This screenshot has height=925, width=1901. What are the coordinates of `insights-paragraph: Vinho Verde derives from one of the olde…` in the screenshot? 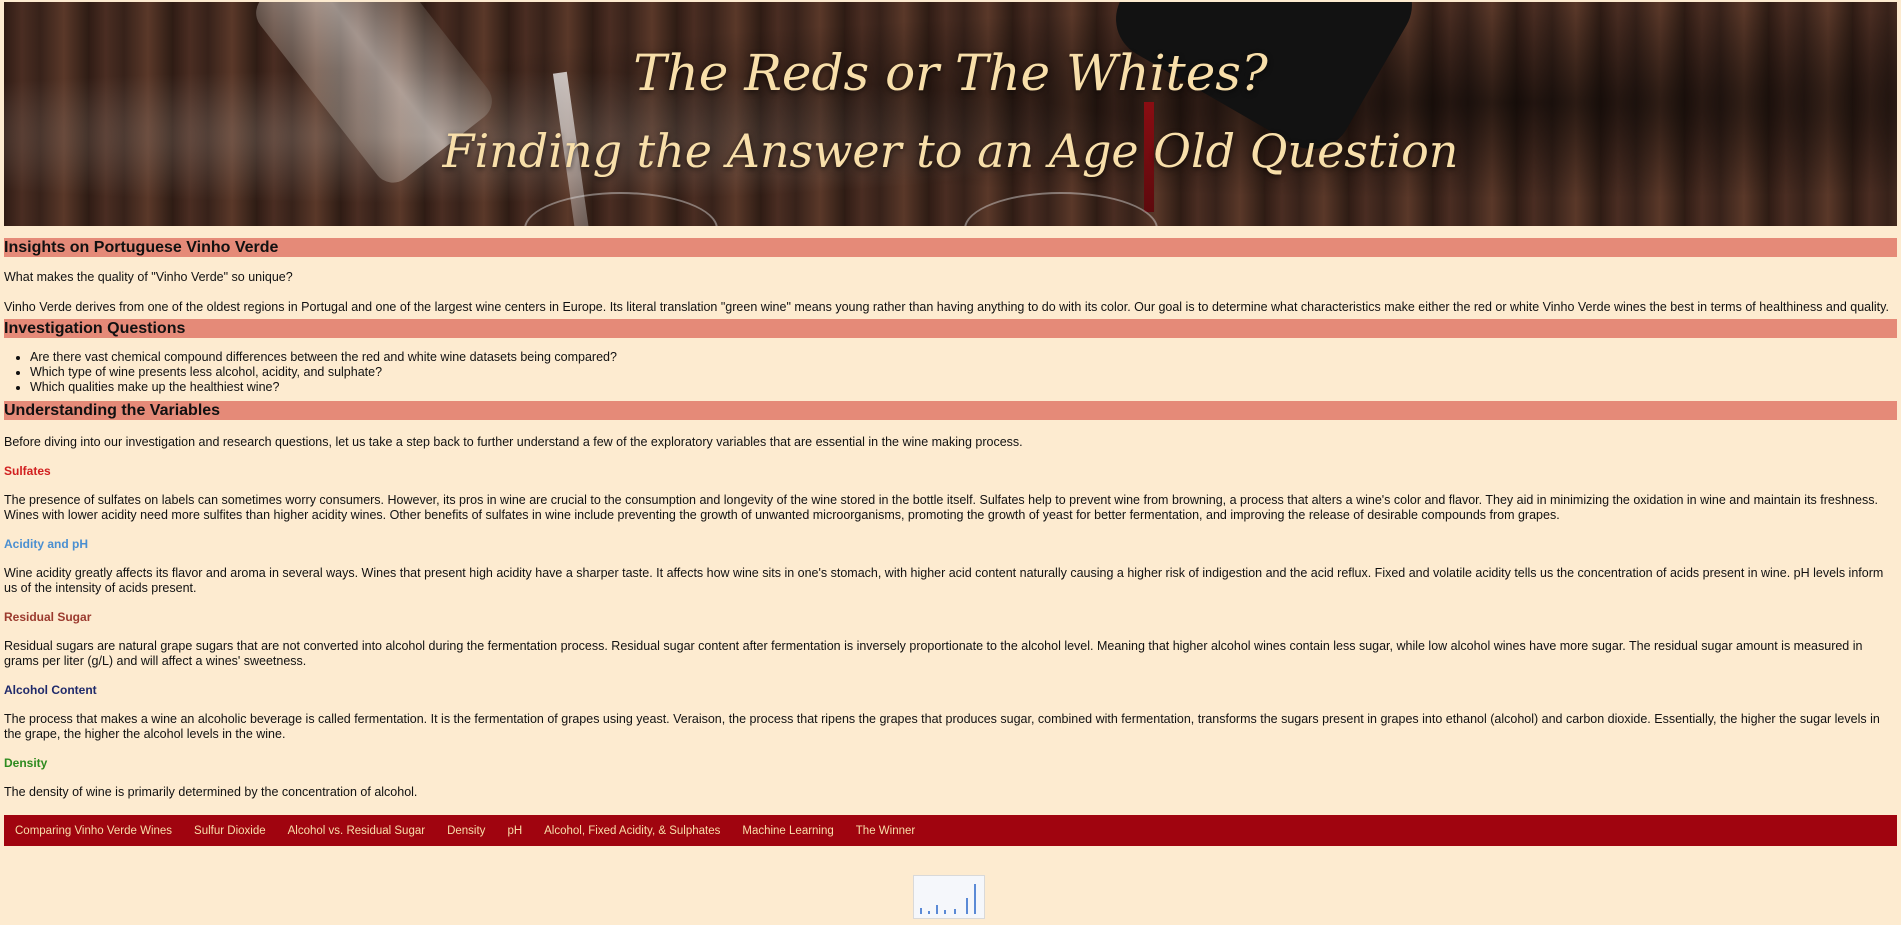 It's located at (946, 307).